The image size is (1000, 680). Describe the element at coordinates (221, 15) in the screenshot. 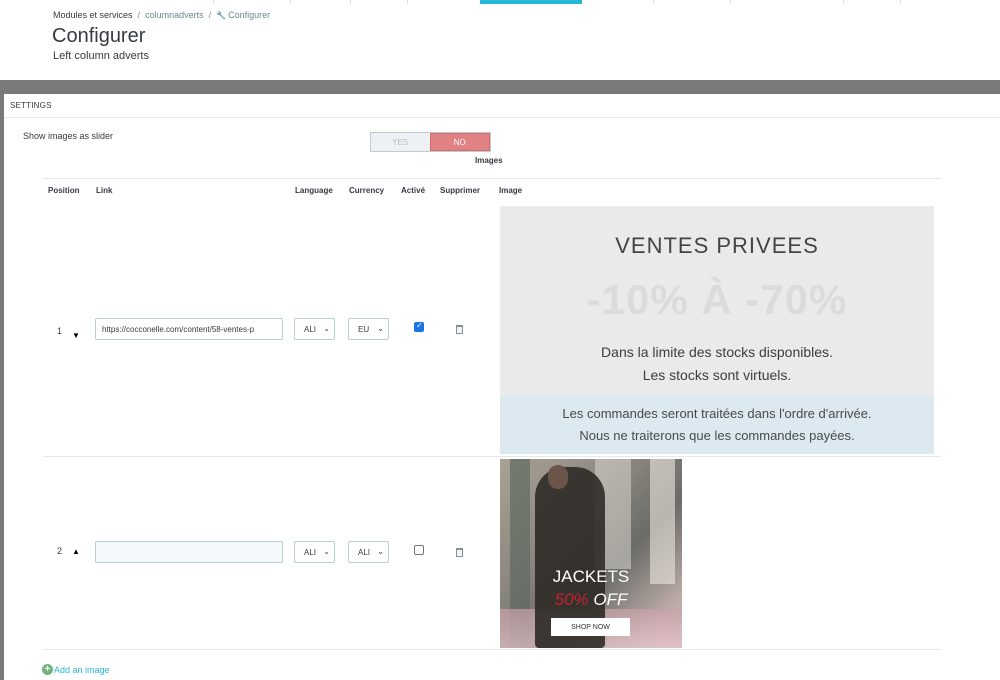

I see `wrench-icon: 🔧` at that location.